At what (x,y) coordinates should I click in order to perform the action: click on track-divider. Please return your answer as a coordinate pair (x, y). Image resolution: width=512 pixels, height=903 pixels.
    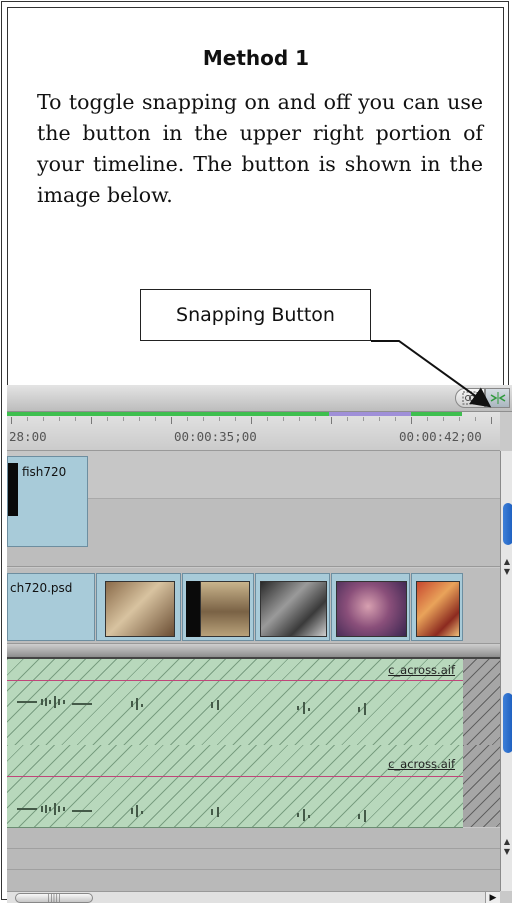
    Looking at the image, I should click on (253, 651).